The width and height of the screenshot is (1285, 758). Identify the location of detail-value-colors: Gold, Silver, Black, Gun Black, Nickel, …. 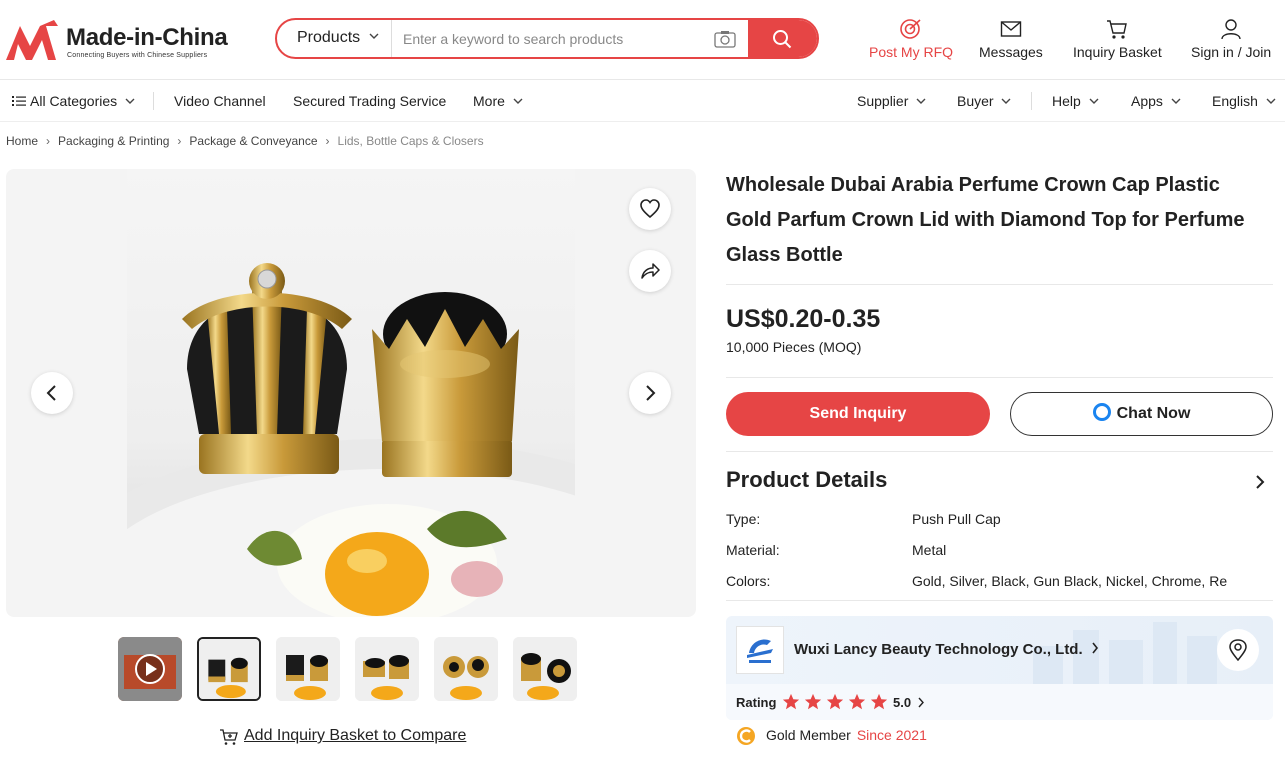
(1070, 581).